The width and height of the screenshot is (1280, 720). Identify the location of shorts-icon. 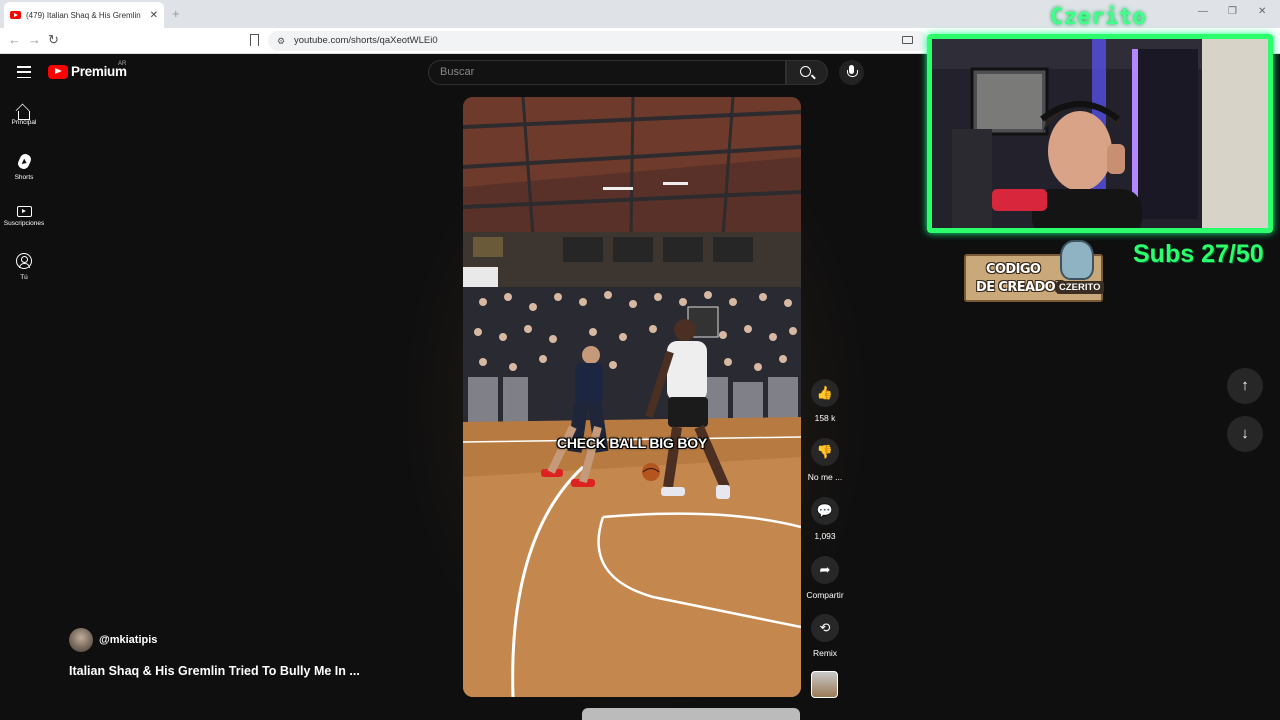
(24, 161).